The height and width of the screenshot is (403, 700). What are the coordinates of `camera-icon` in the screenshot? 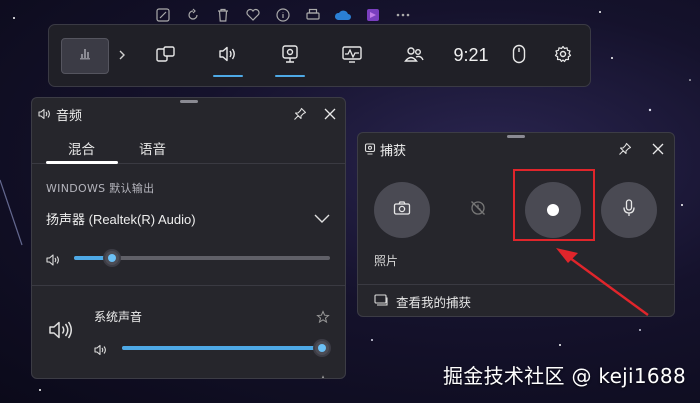 It's located at (402, 210).